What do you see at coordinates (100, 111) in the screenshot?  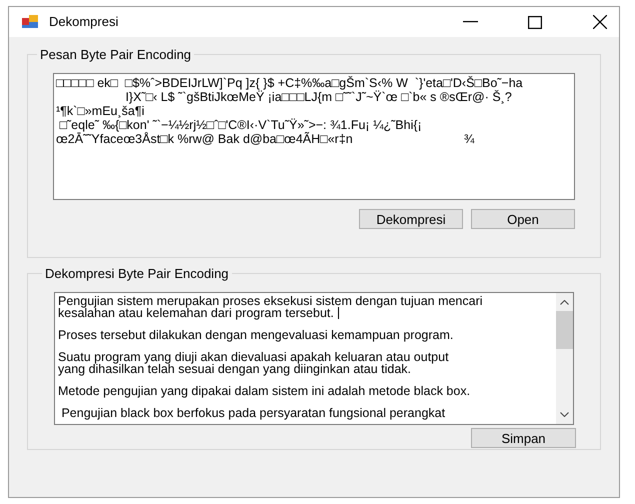 I see `text-line: ¹¶k`□»mEu¸ša¶i` at bounding box center [100, 111].